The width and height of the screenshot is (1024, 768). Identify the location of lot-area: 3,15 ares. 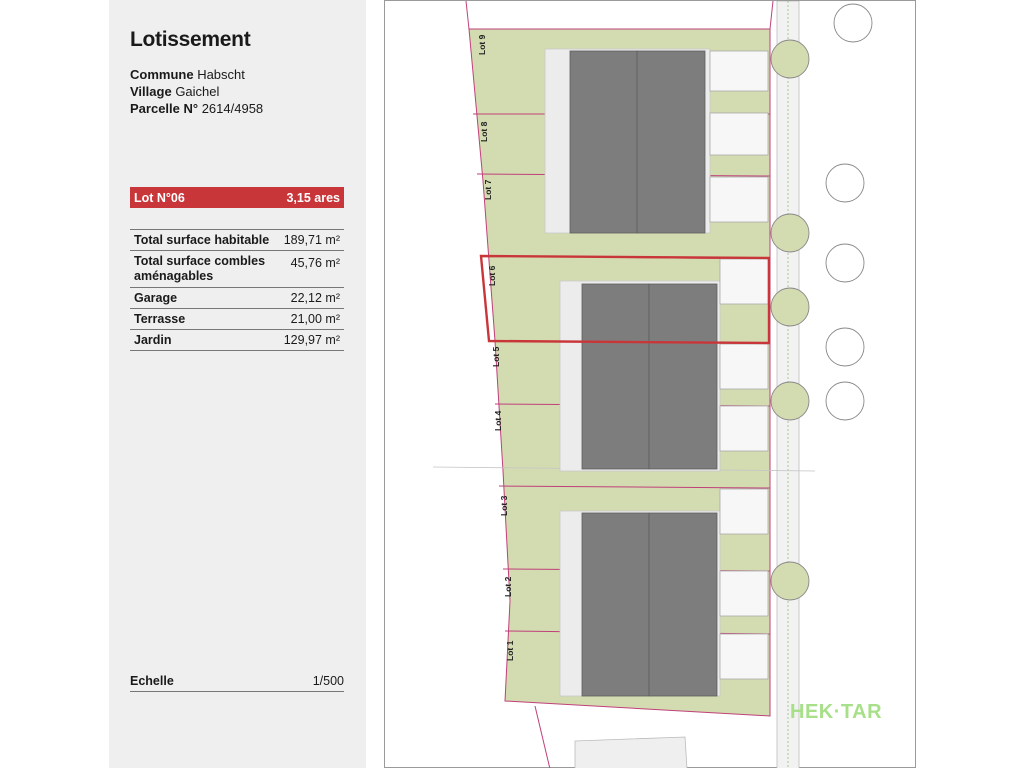
(313, 197).